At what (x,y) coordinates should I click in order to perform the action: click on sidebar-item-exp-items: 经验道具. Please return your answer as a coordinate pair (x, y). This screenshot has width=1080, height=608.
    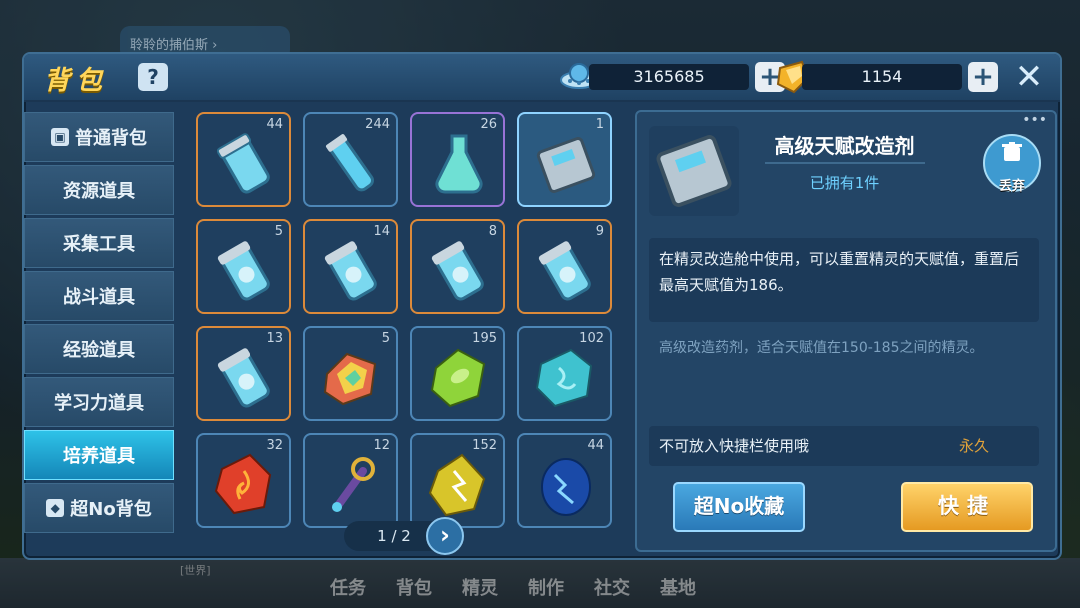
    Looking at the image, I should click on (99, 349).